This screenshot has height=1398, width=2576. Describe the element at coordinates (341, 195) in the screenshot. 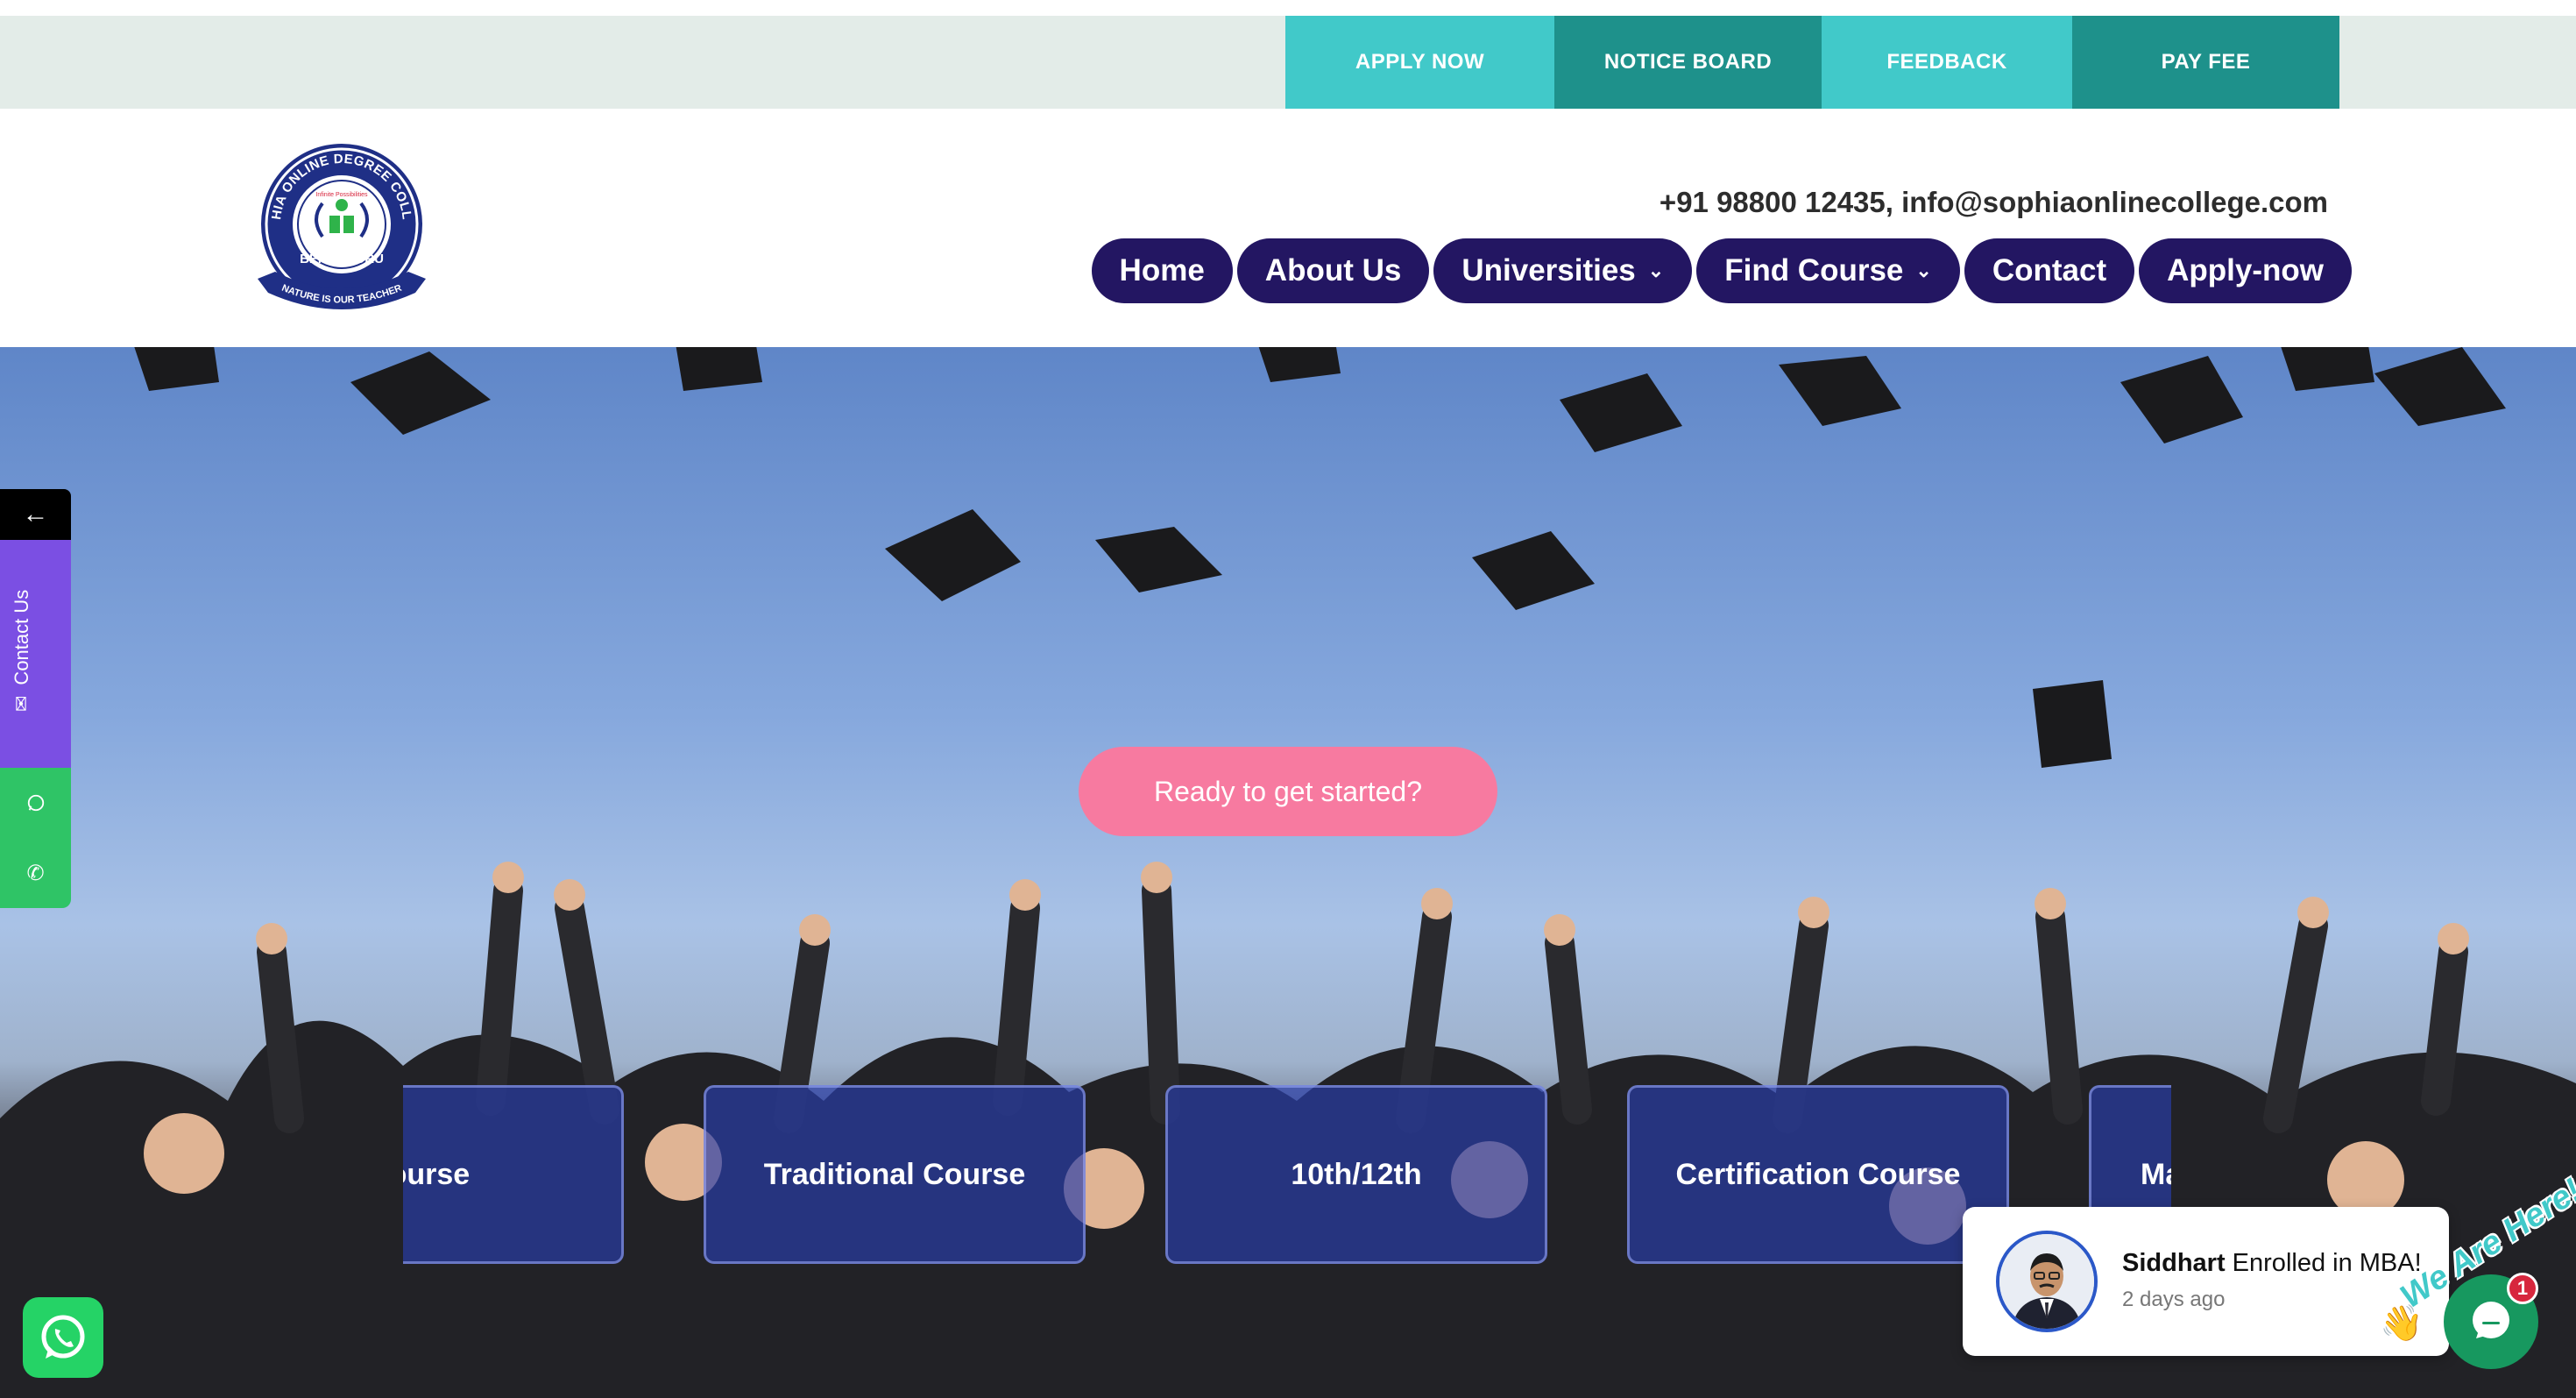

I see `logo-motto: Infinite Possibilities` at that location.